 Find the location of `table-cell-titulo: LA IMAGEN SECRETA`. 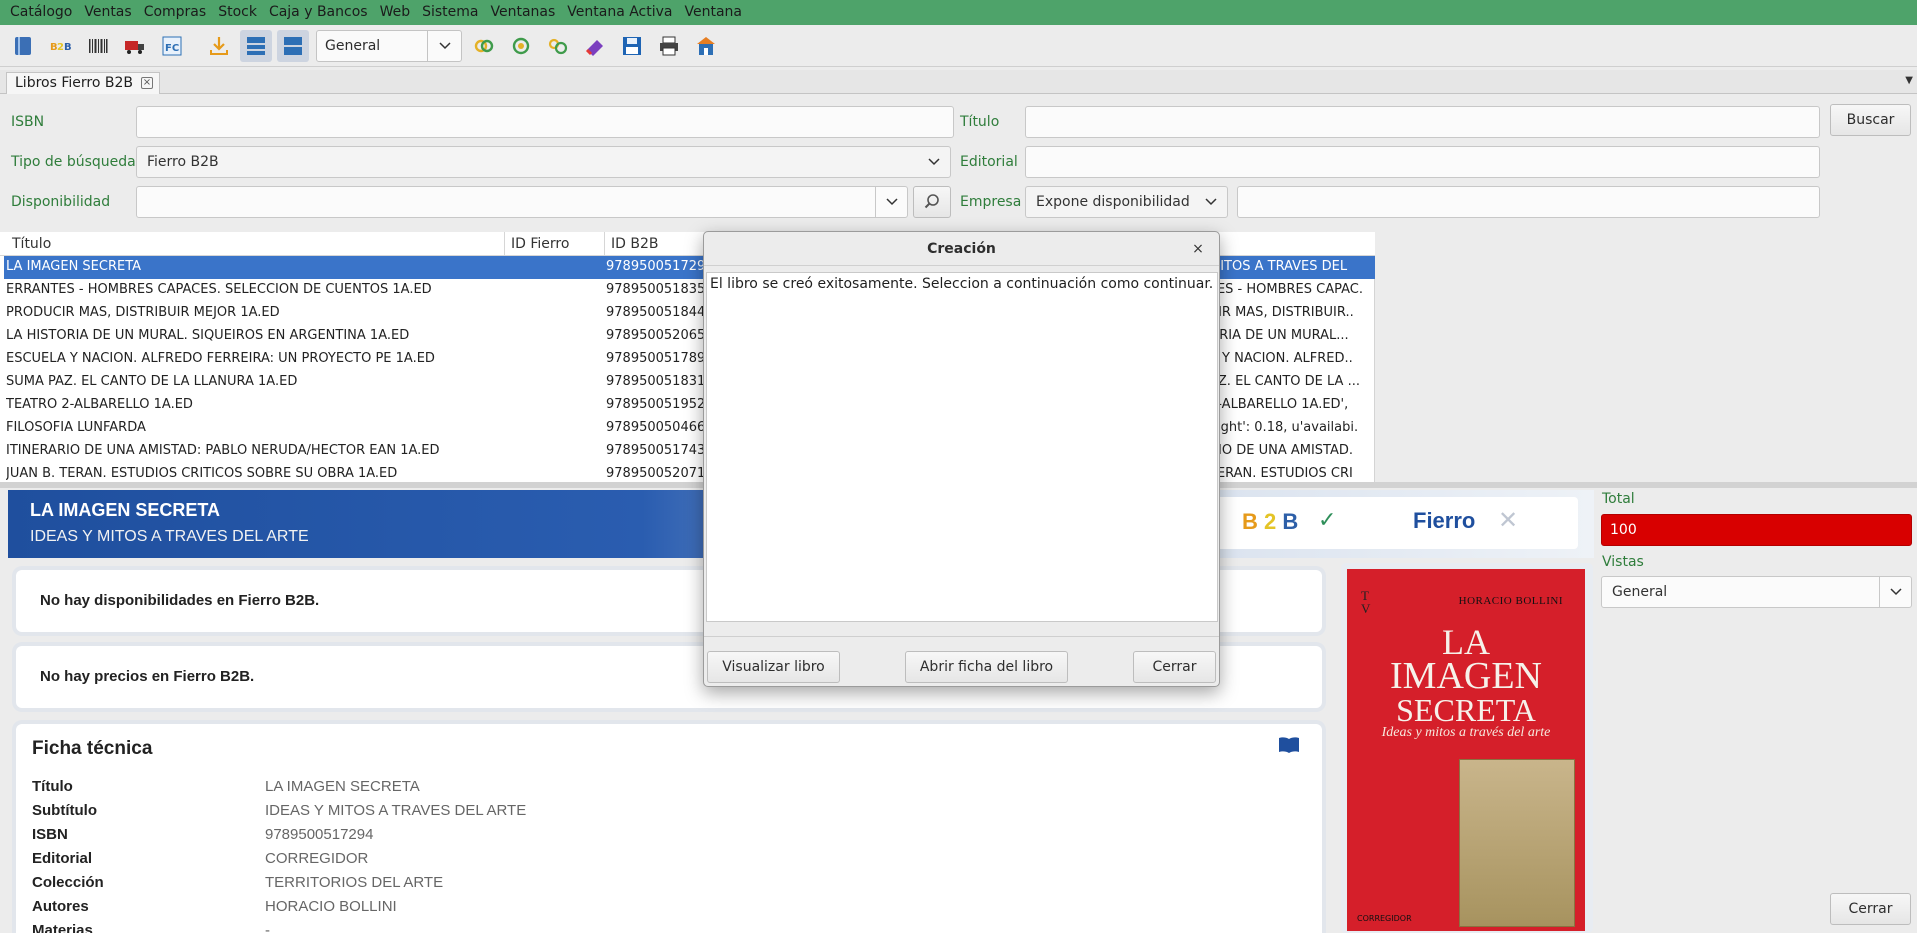

table-cell-titulo: LA IMAGEN SECRETA is located at coordinates (74, 266).